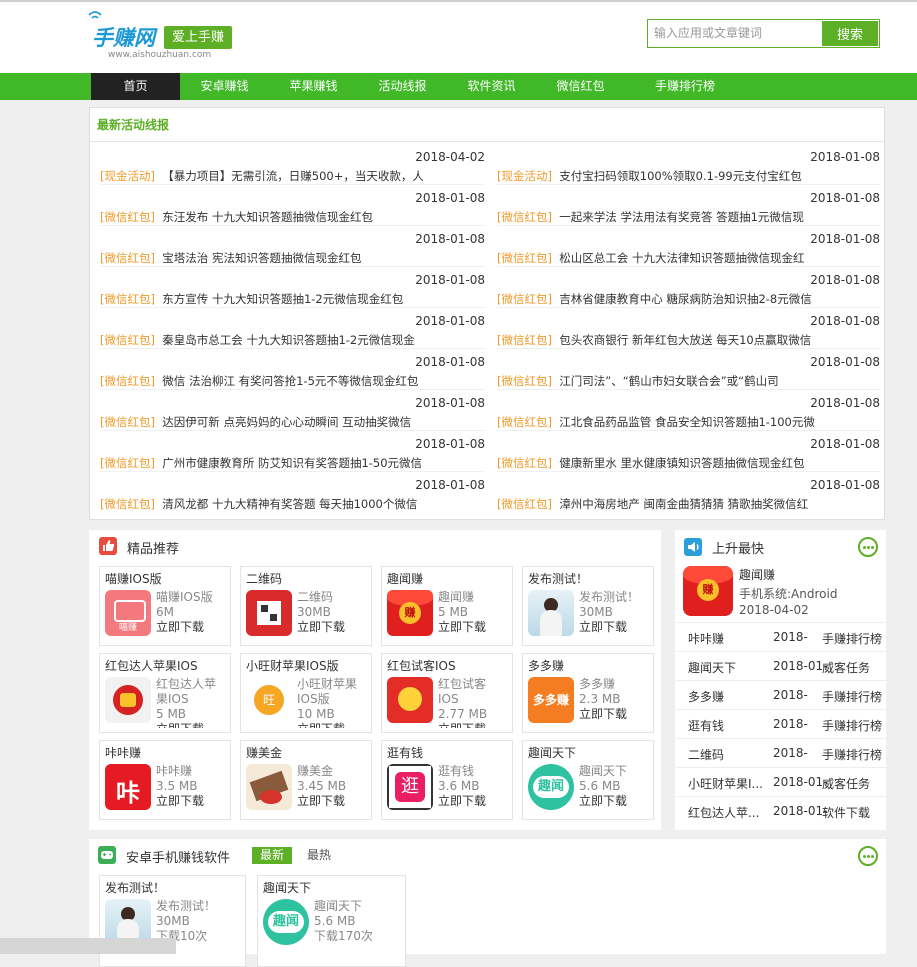 Image resolution: width=917 pixels, height=967 pixels. I want to click on nav-item-wechat-redpacket: 微信红包, so click(580, 86).